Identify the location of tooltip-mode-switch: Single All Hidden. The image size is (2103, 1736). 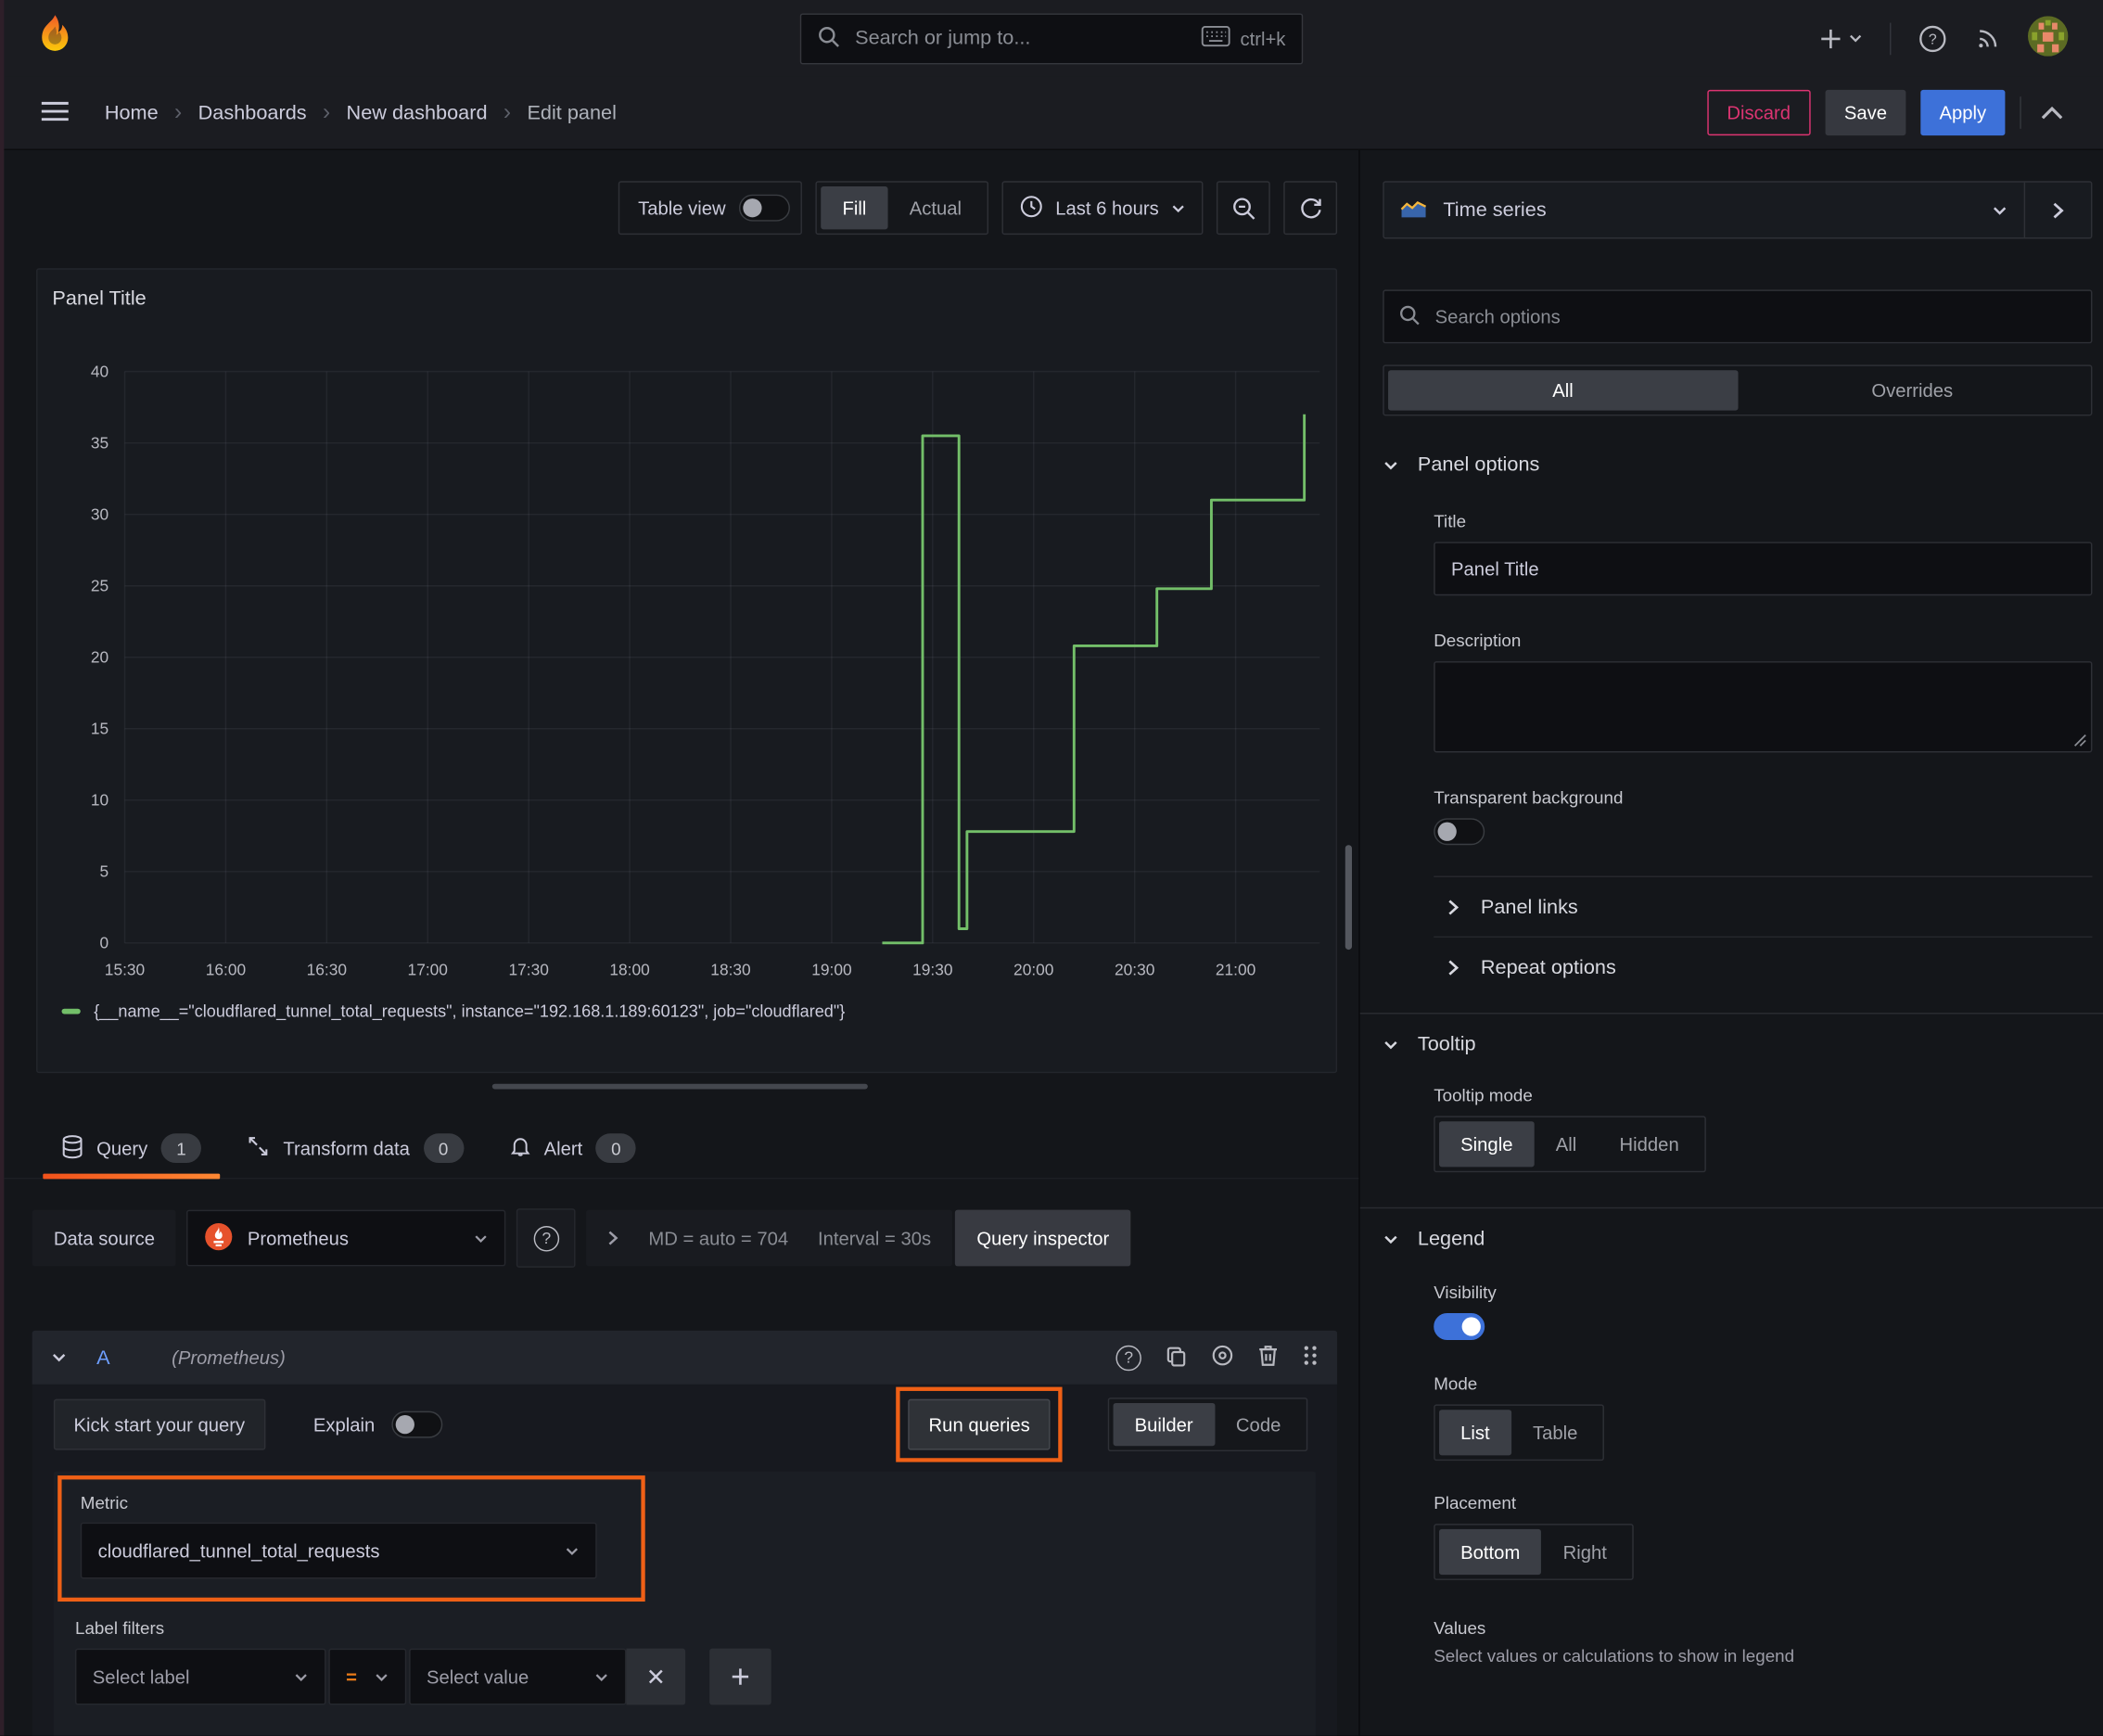
(1570, 1145).